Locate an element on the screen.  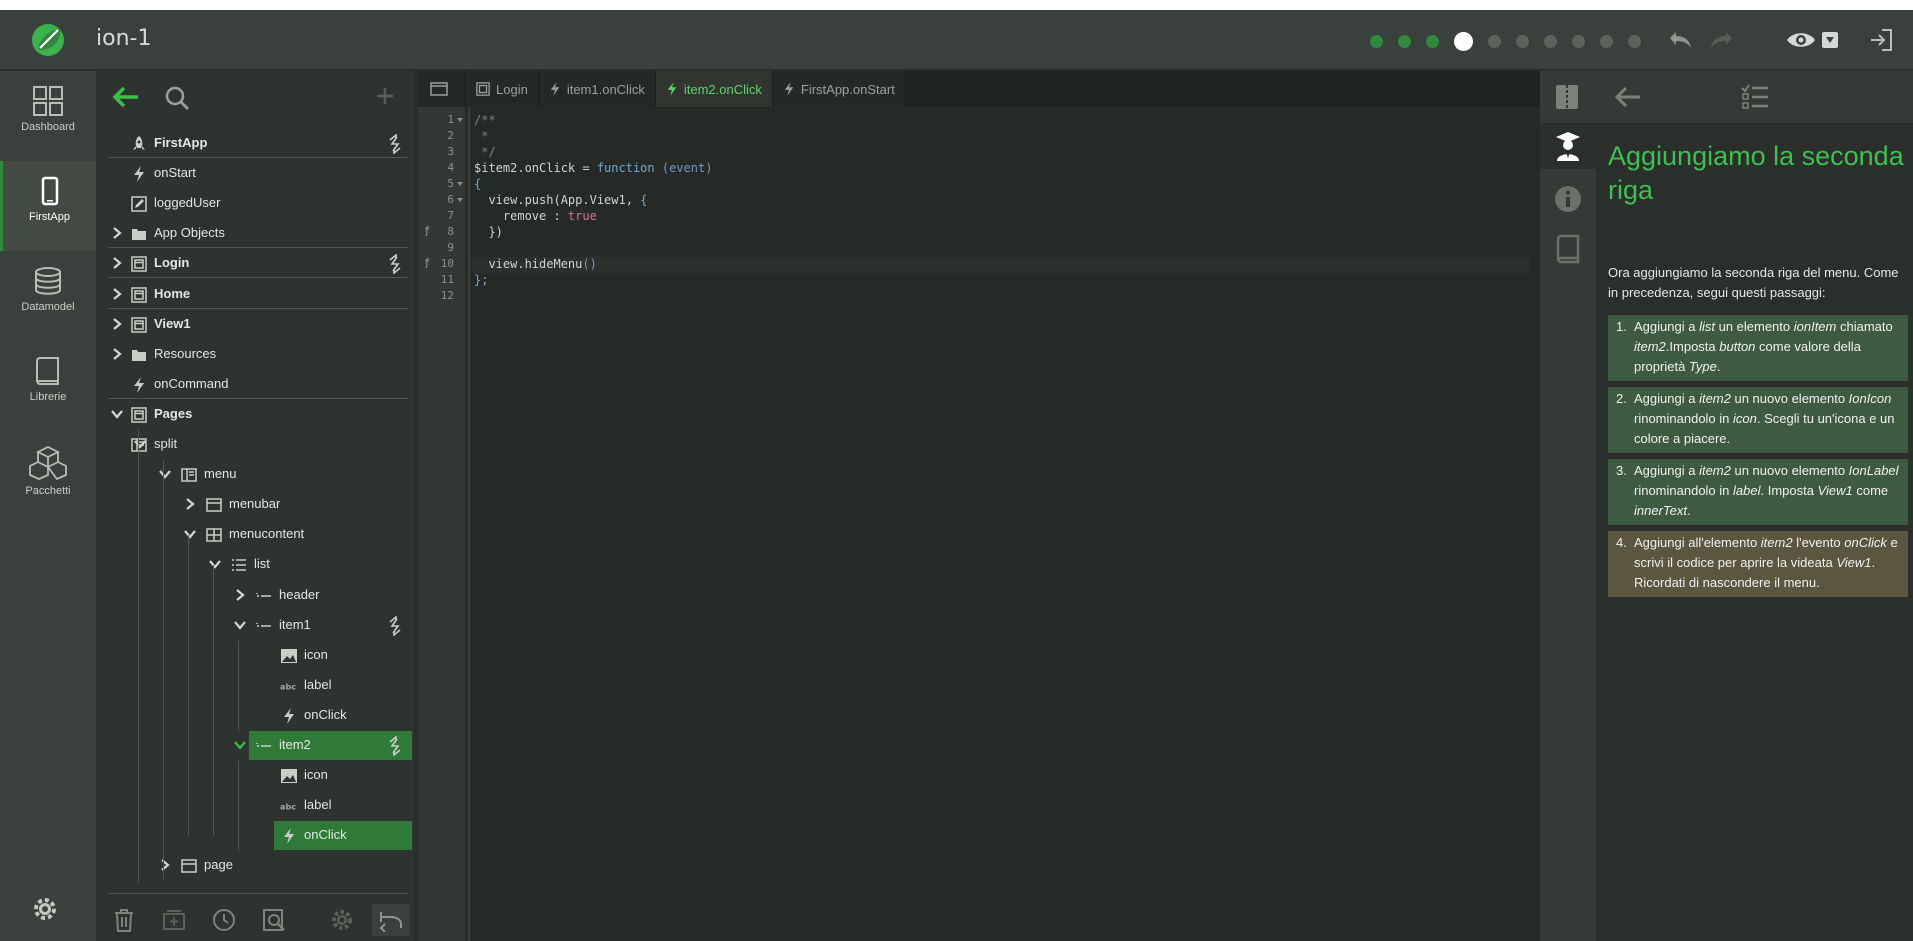
info-icon is located at coordinates (1568, 199).